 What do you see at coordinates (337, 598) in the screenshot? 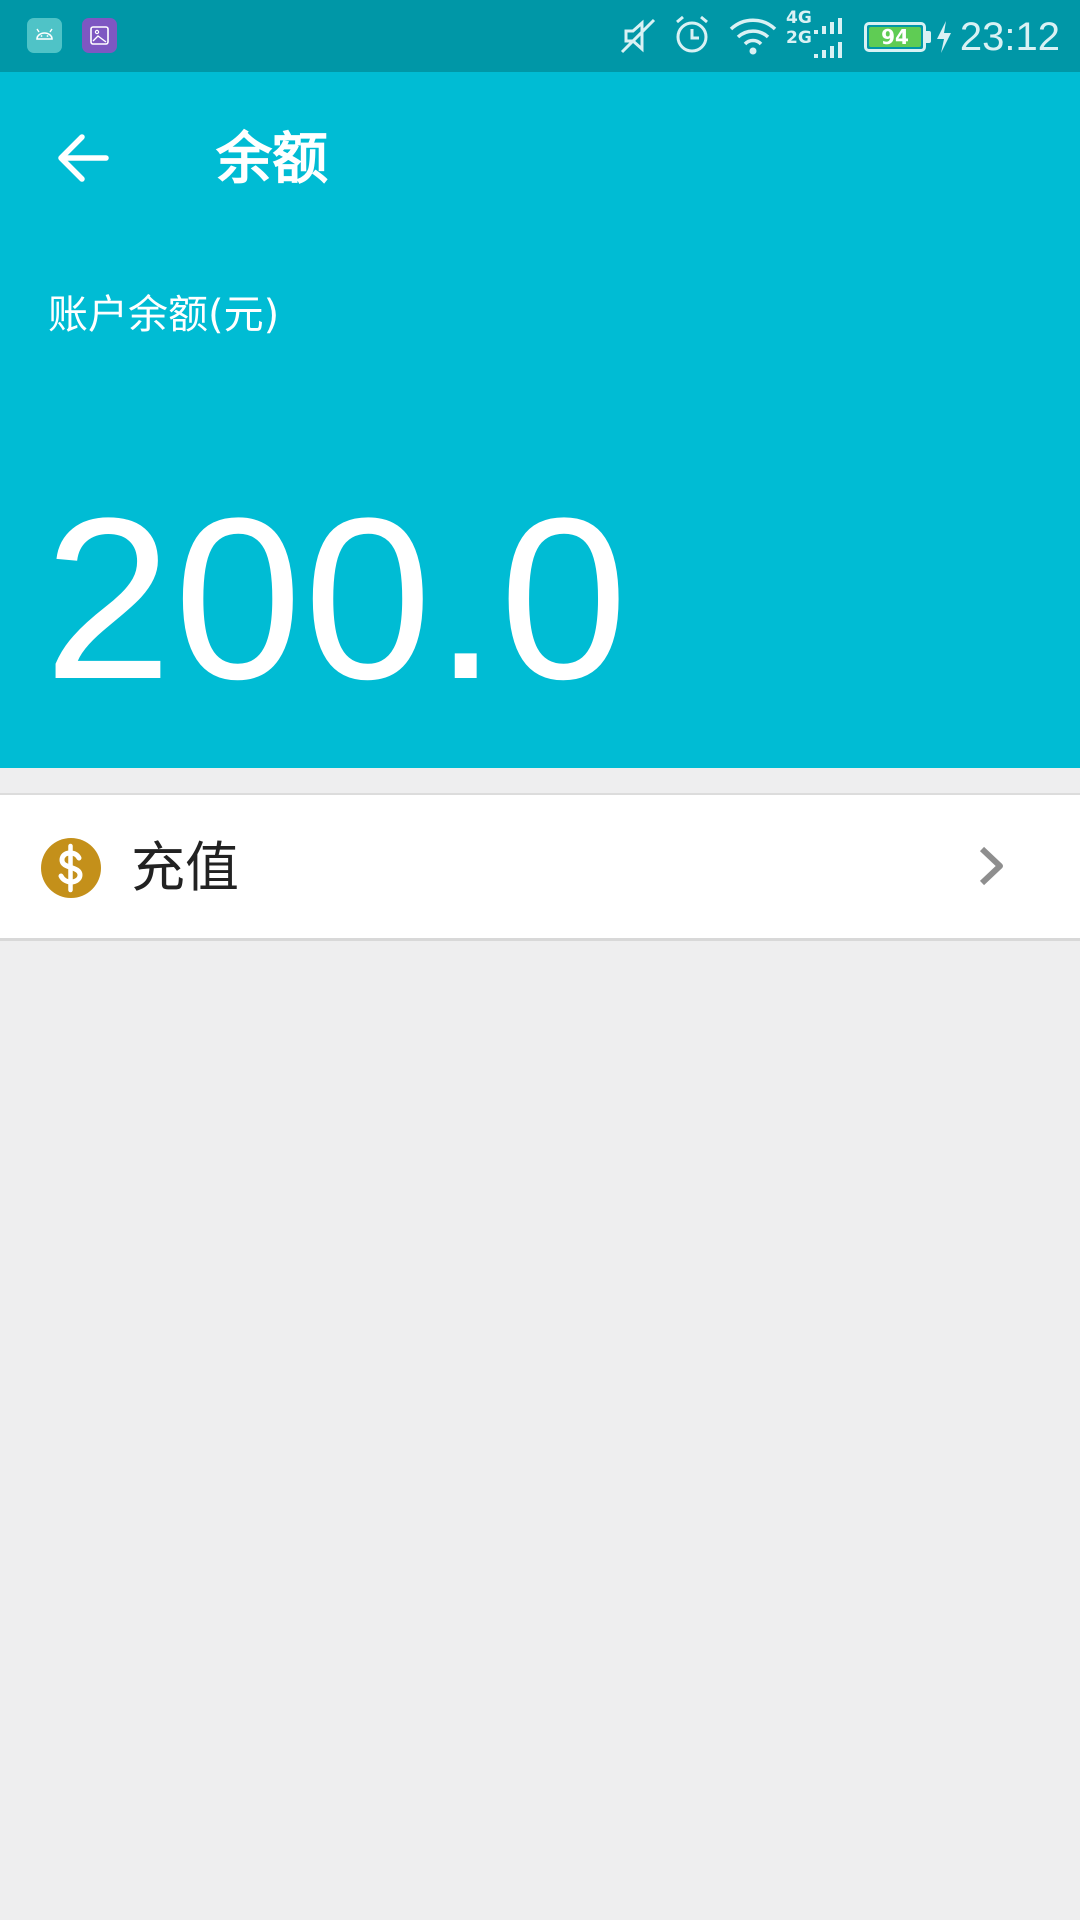
I see `balance-value: 200.0` at bounding box center [337, 598].